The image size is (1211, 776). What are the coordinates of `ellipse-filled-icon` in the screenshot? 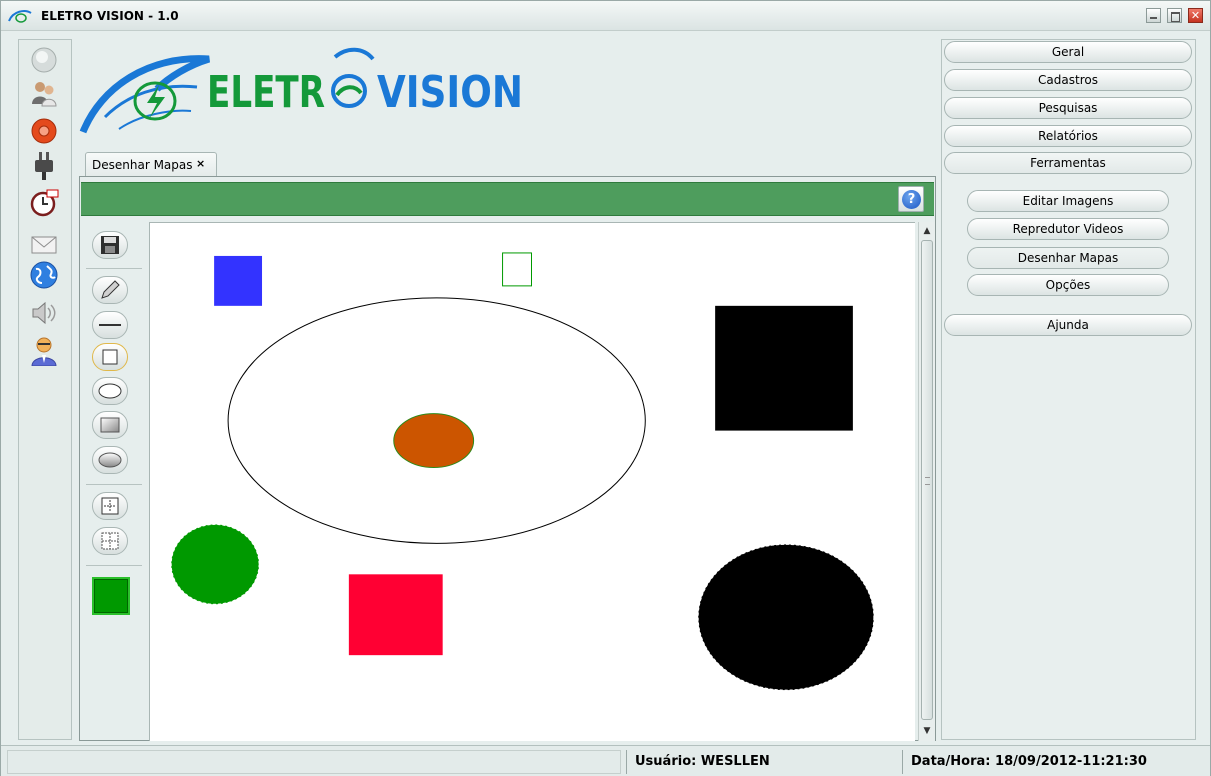 It's located at (110, 460).